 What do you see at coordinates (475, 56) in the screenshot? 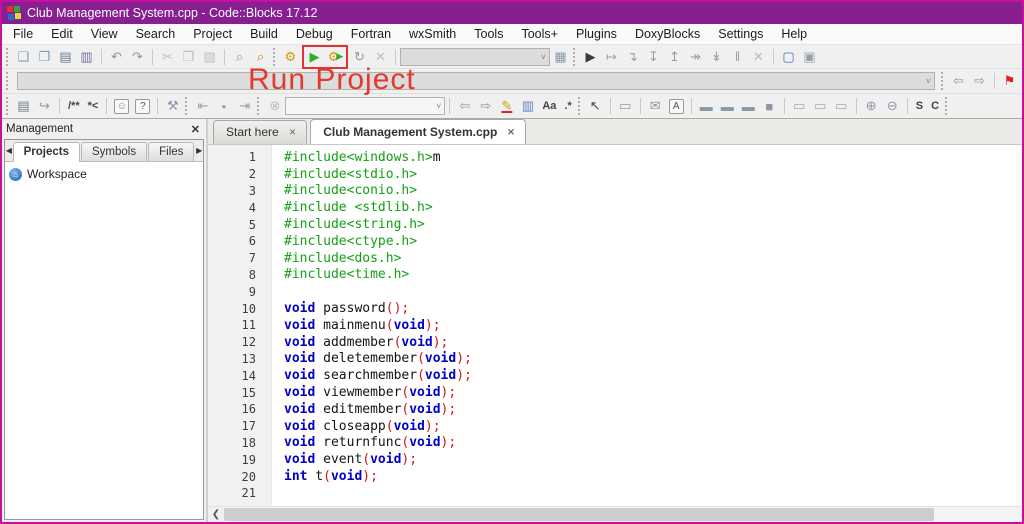
I see `build-target-combo: ˅` at bounding box center [475, 56].